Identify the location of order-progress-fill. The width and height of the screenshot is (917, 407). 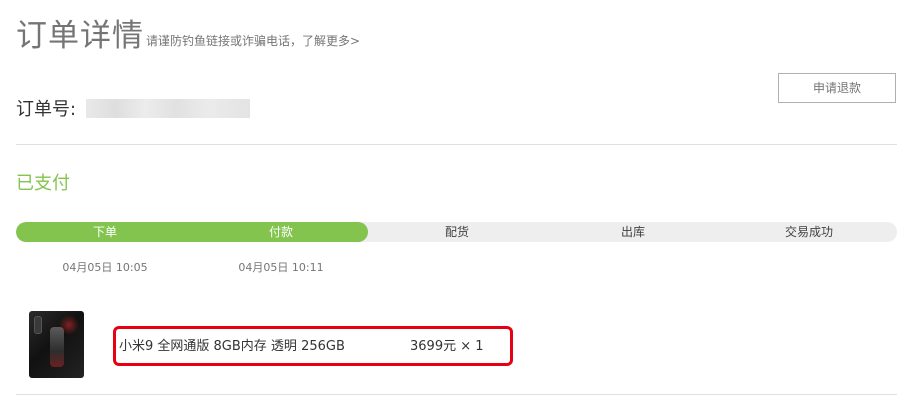
(192, 232).